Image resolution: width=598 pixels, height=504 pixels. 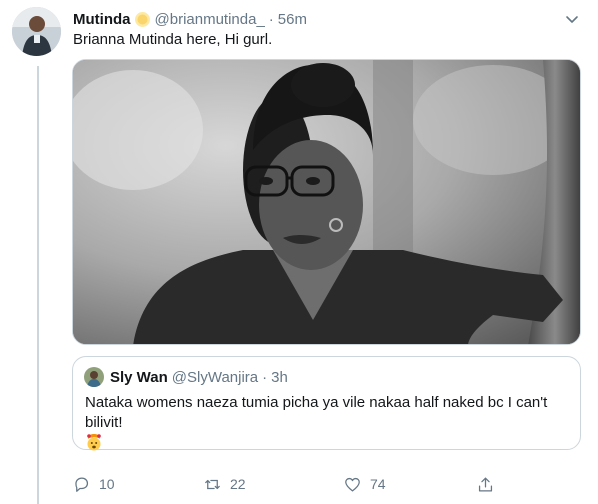 What do you see at coordinates (210, 19) in the screenshot?
I see `user-handle: @brianmutinda_` at bounding box center [210, 19].